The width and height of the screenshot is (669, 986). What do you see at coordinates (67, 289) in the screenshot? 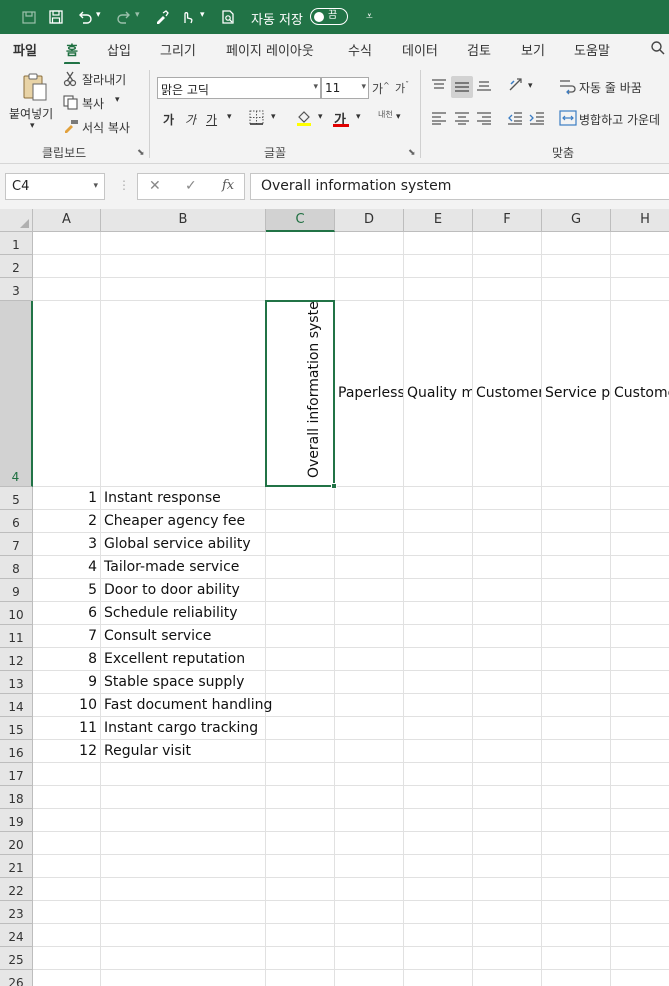
I see `cell-a3` at bounding box center [67, 289].